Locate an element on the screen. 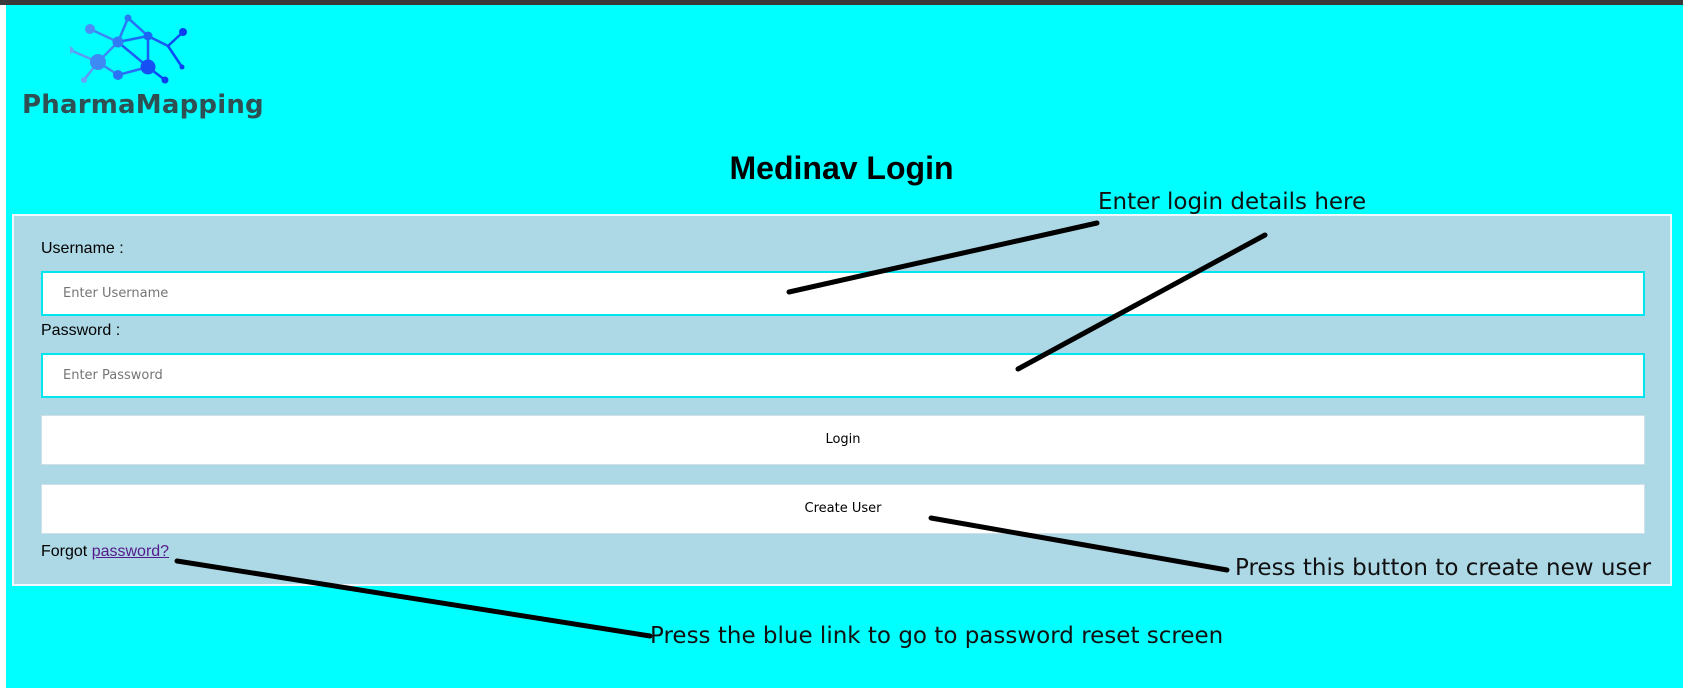 The width and height of the screenshot is (1683, 692). forgot-password-row: Forgot password? is located at coordinates (105, 552).